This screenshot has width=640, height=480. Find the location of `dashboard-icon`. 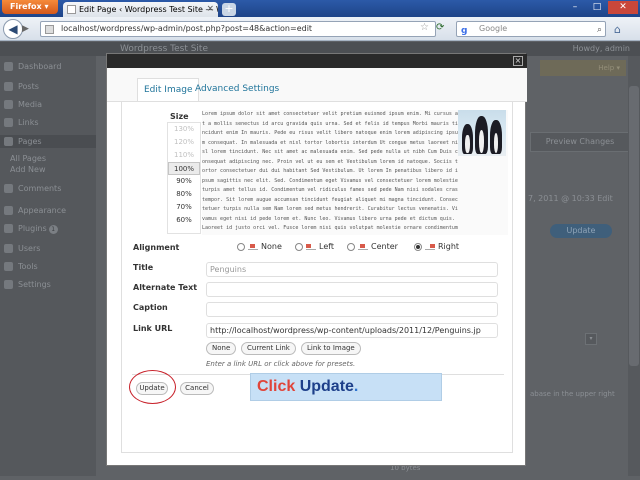

dashboard-icon is located at coordinates (8, 66).